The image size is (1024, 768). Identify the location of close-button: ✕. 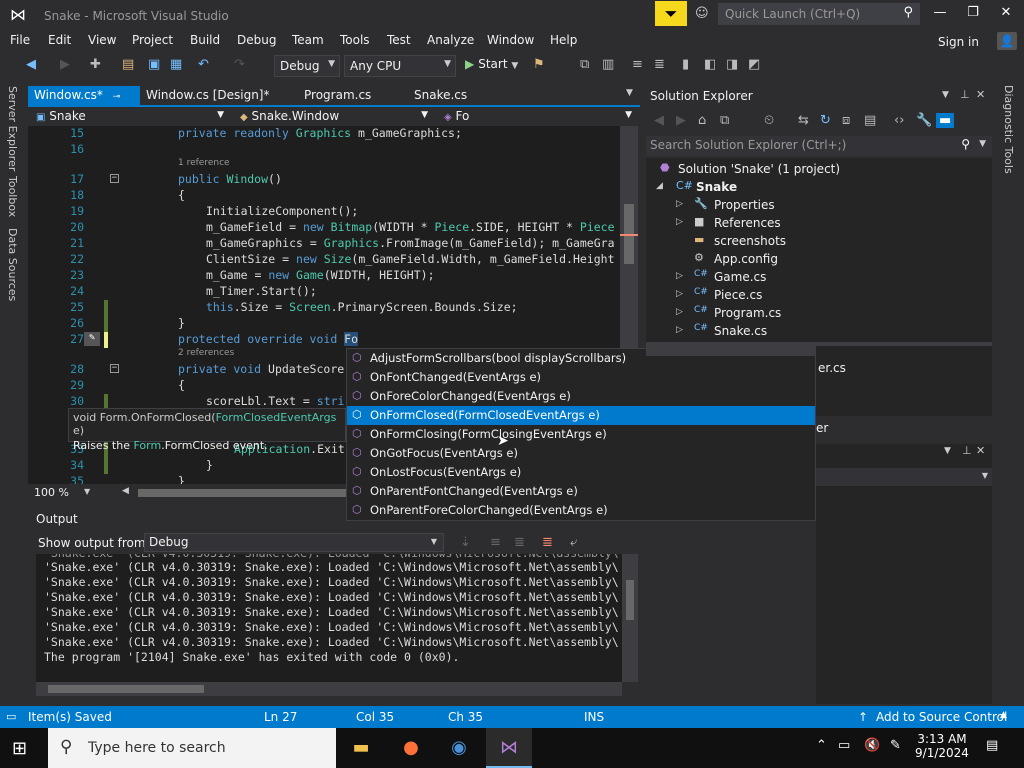
(1006, 12).